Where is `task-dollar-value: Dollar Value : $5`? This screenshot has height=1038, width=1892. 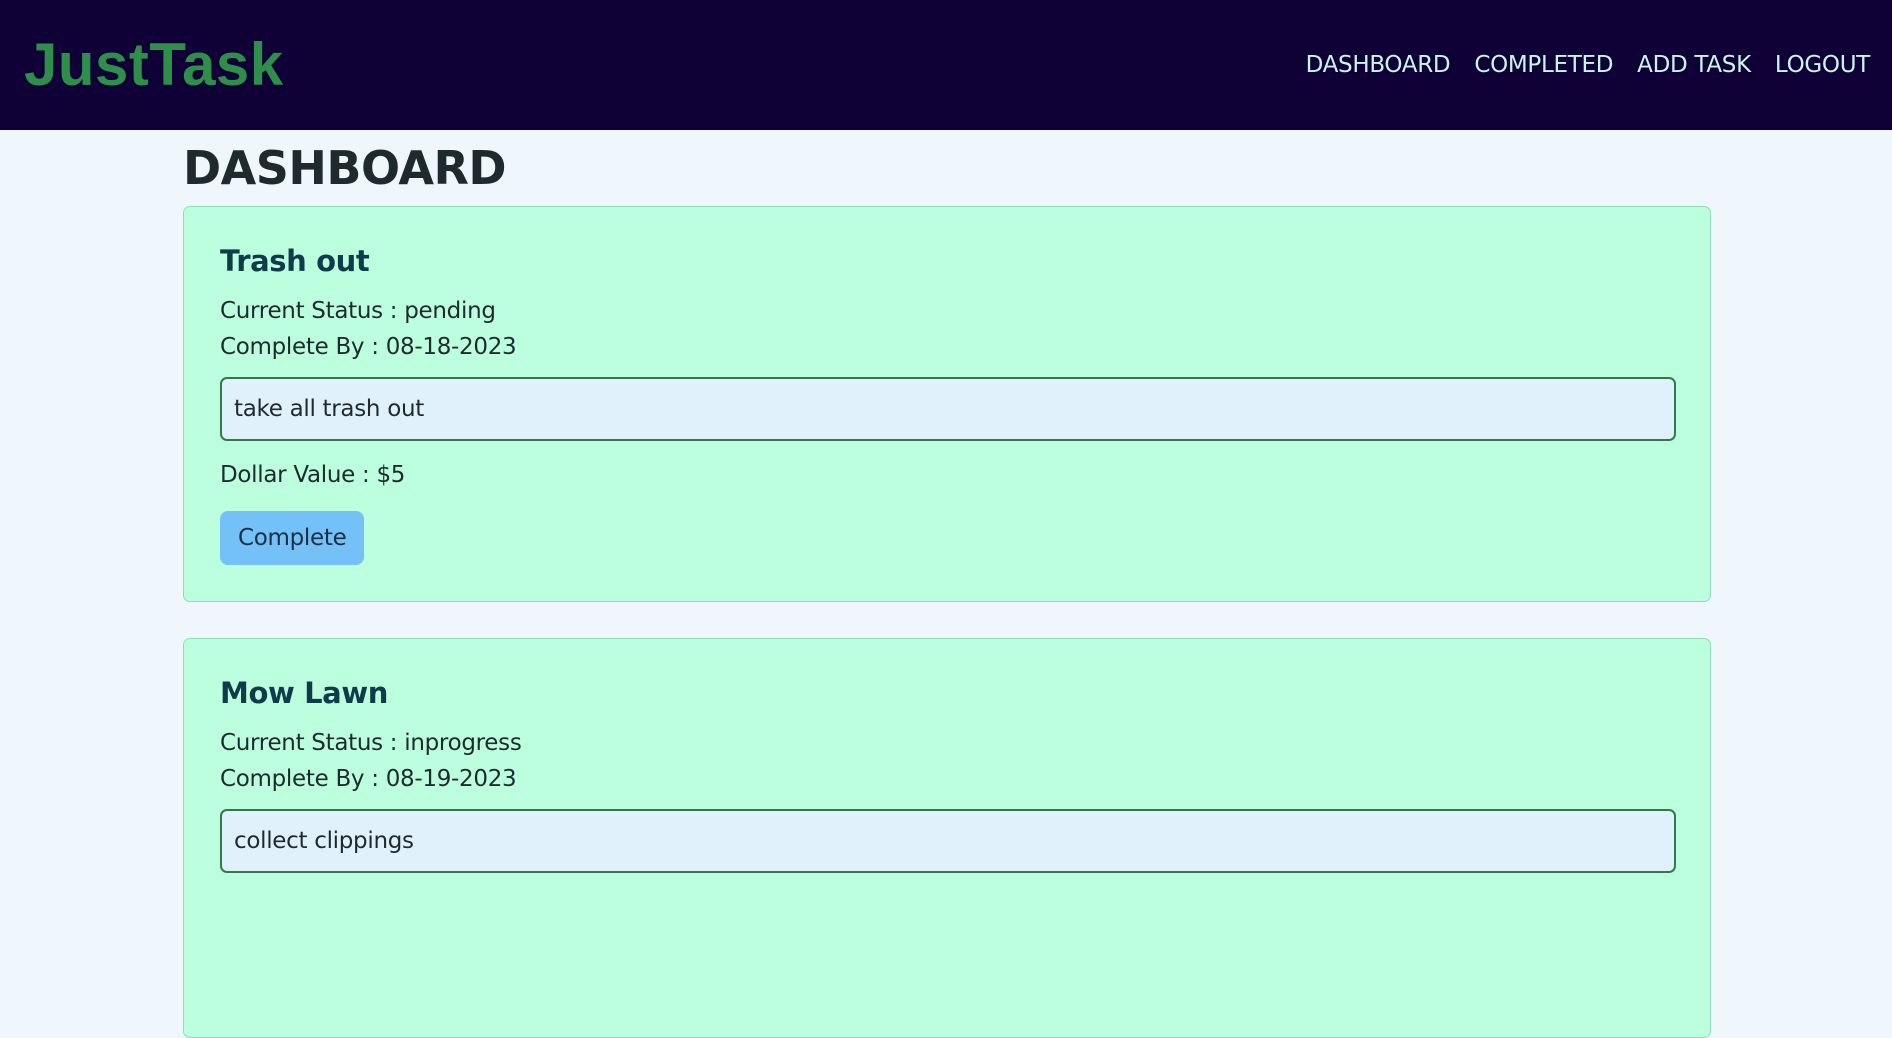
task-dollar-value: Dollar Value : $5 is located at coordinates (313, 475).